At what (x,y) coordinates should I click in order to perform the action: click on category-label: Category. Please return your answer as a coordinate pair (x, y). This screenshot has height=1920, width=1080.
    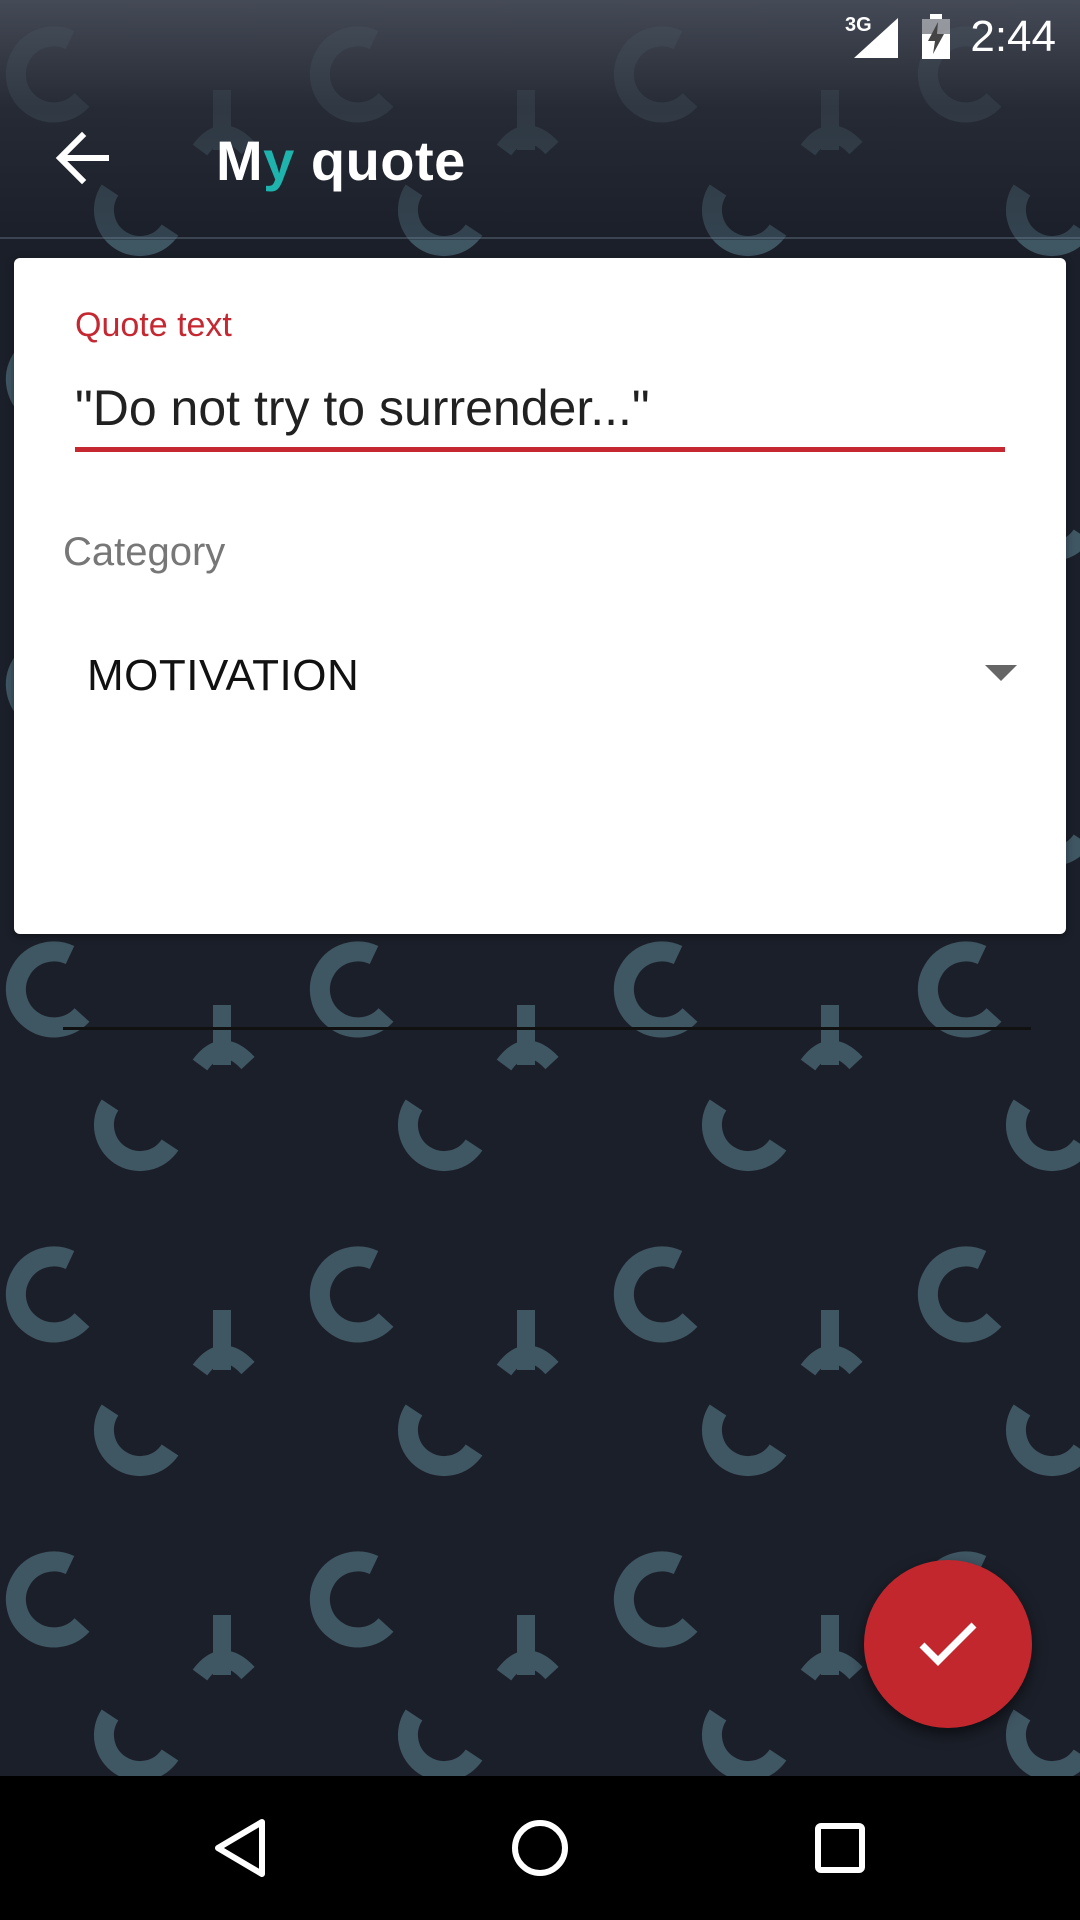
    Looking at the image, I should click on (144, 552).